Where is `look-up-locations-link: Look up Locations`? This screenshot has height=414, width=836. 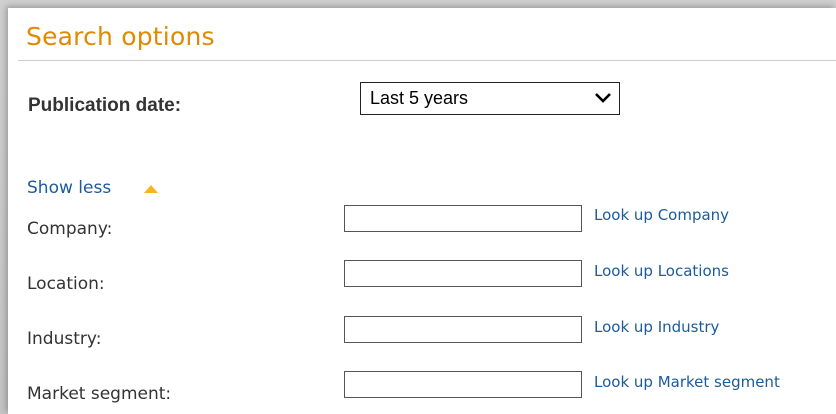 look-up-locations-link: Look up Locations is located at coordinates (661, 271).